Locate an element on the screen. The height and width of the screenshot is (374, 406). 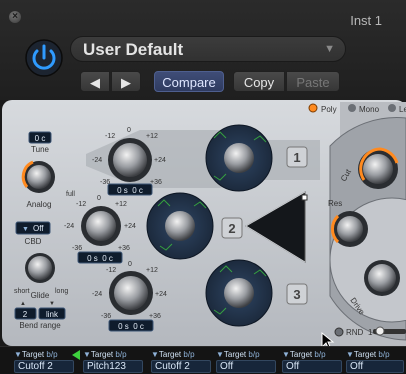
glide-short-label: short is located at coordinates (22, 291).